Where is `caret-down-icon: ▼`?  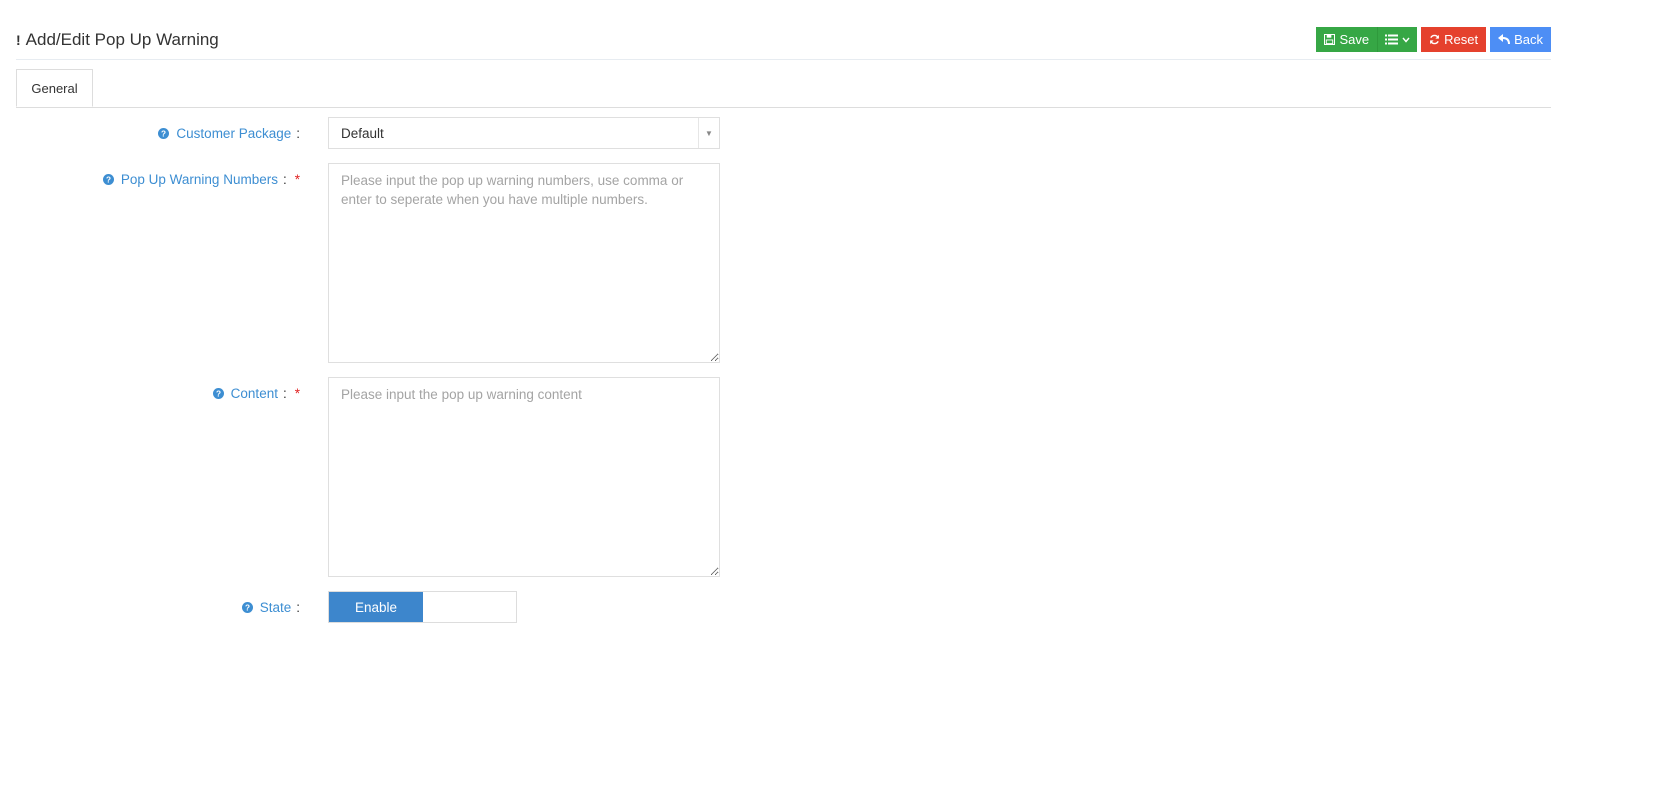 caret-down-icon: ▼ is located at coordinates (708, 133).